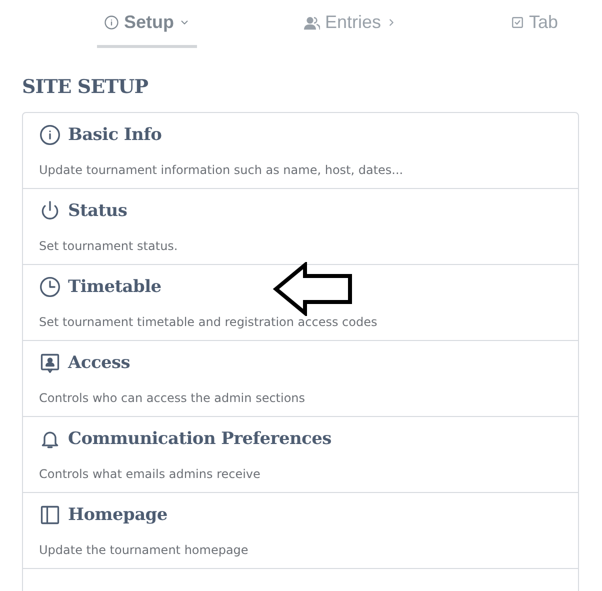 Image resolution: width=602 pixels, height=591 pixels. I want to click on layout-icon, so click(50, 515).